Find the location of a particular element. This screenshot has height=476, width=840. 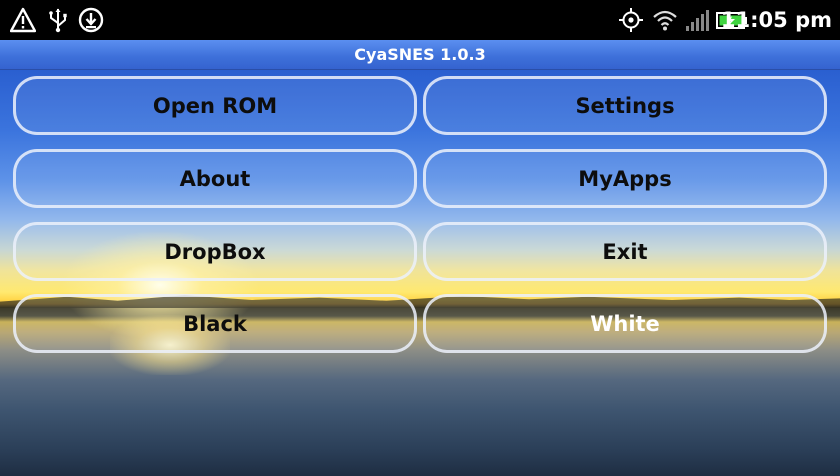

wifi-icon is located at coordinates (665, 20).